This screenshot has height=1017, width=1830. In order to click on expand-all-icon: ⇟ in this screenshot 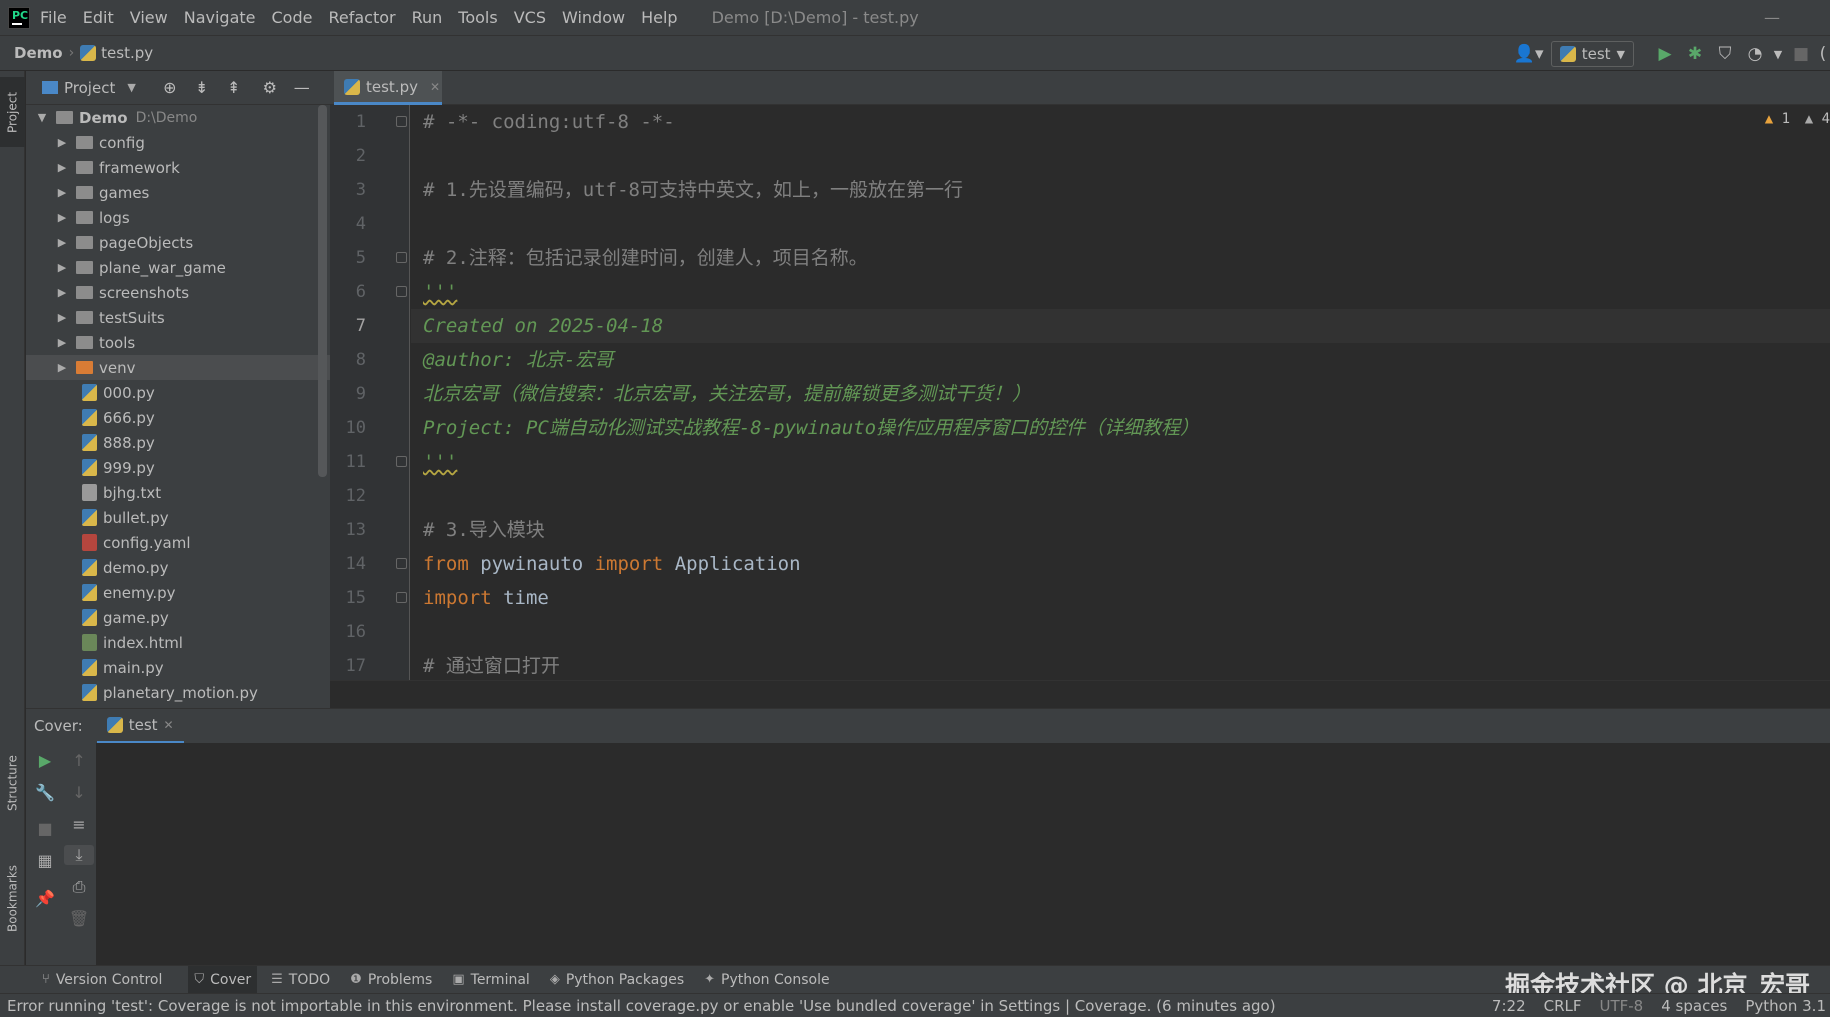, I will do `click(202, 87)`.